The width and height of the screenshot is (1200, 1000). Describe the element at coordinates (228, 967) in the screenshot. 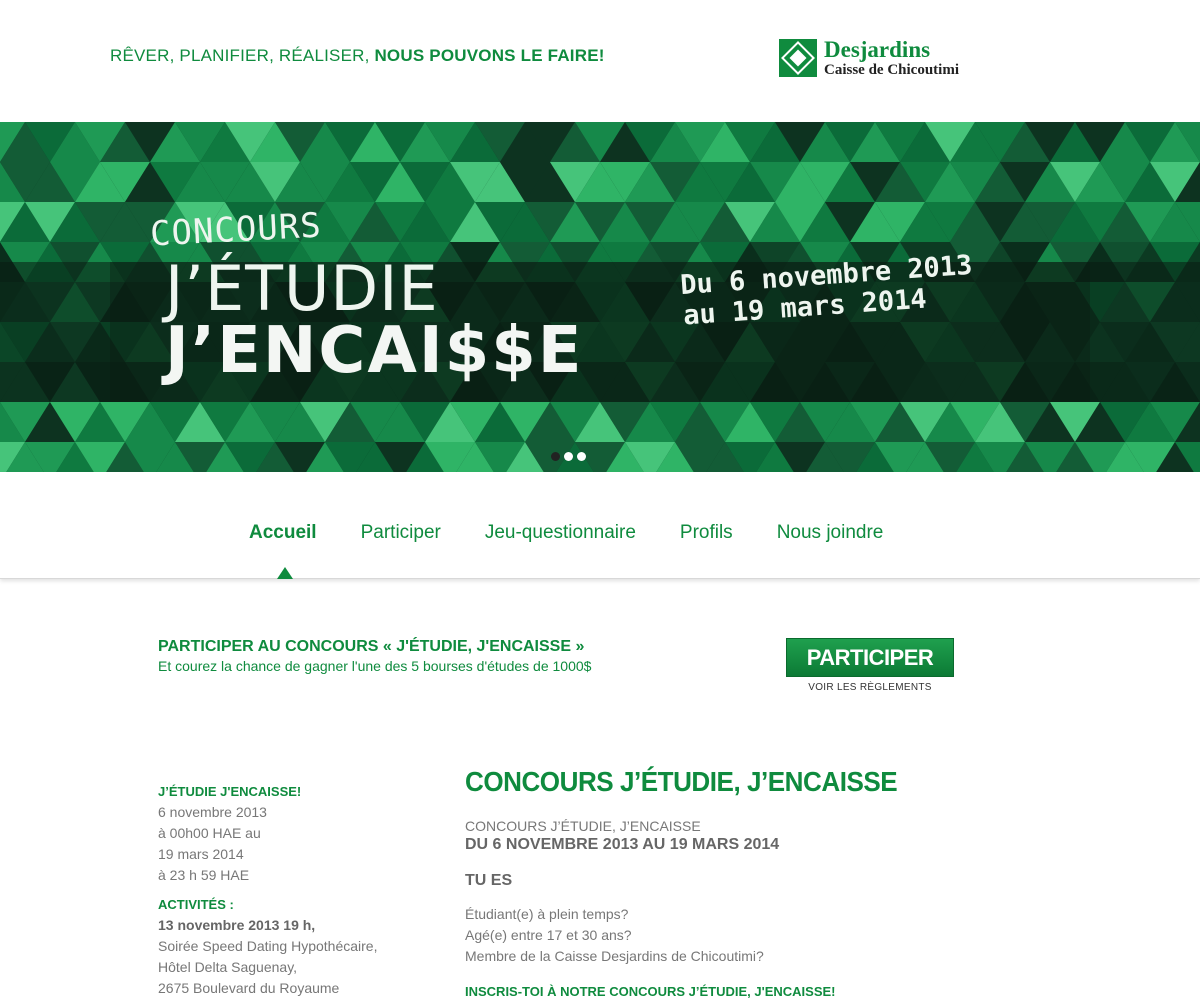

I see `sidebar-line: Hôtel Delta Saguenay,` at that location.